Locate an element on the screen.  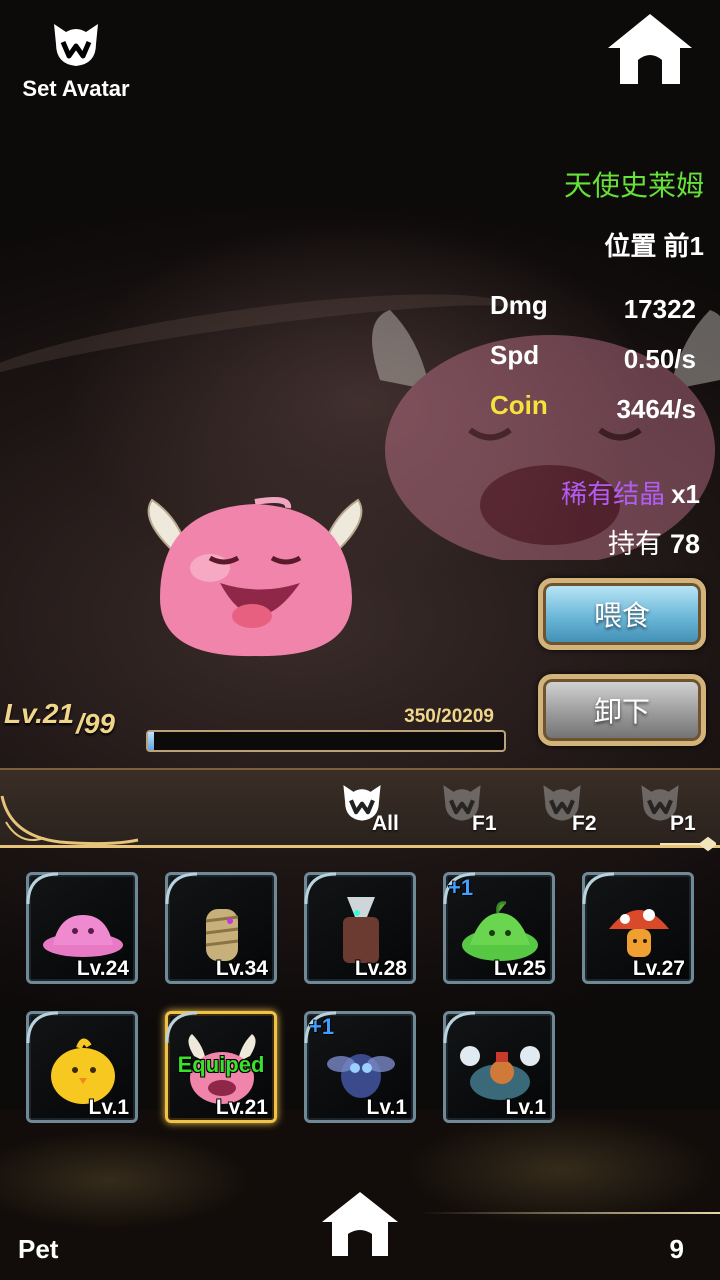
set-avatar-button: Set Avatar is located at coordinates (76, 60).